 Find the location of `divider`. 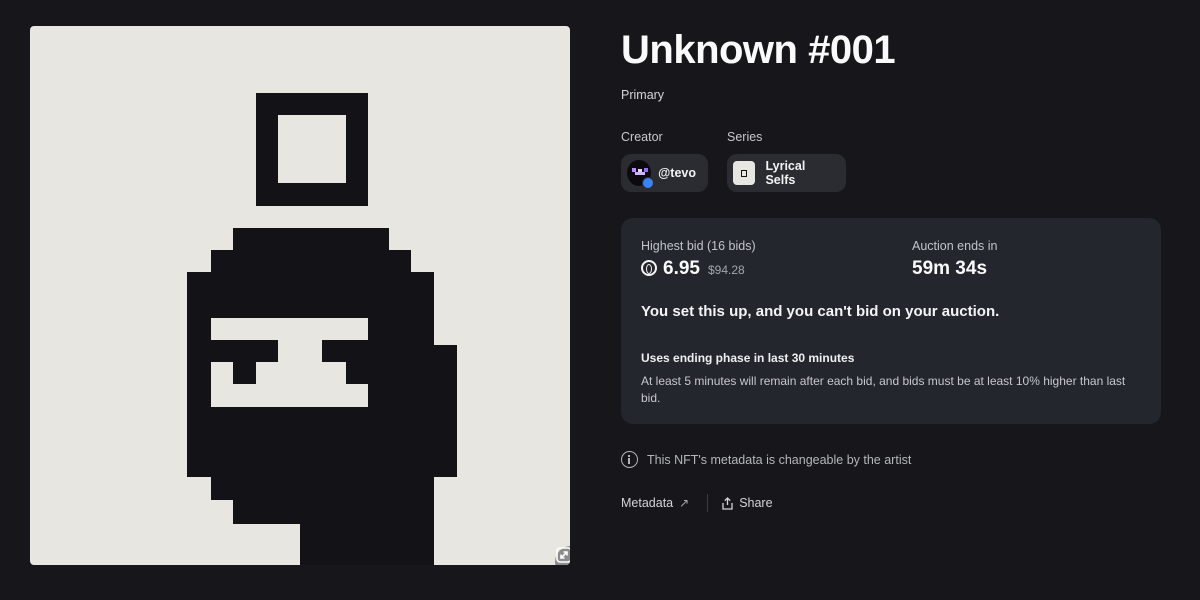

divider is located at coordinates (708, 503).